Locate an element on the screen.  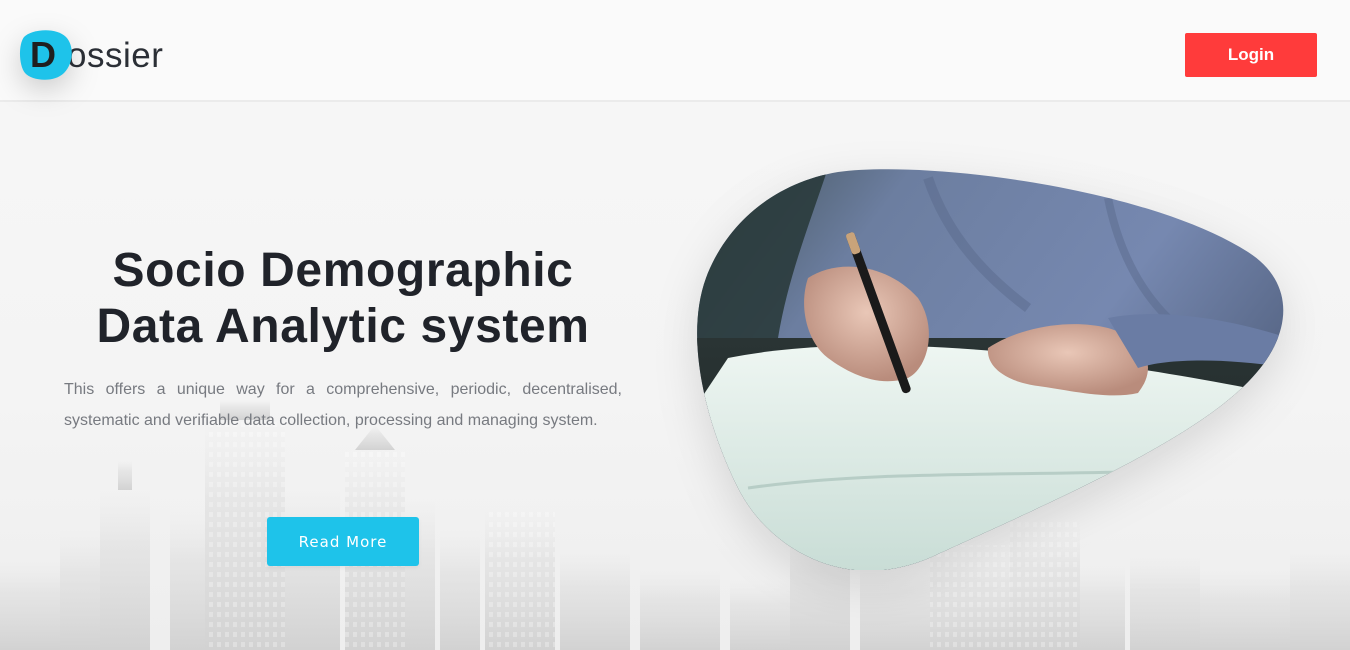
dossier-logo-icon: D is located at coordinates (45, 55).